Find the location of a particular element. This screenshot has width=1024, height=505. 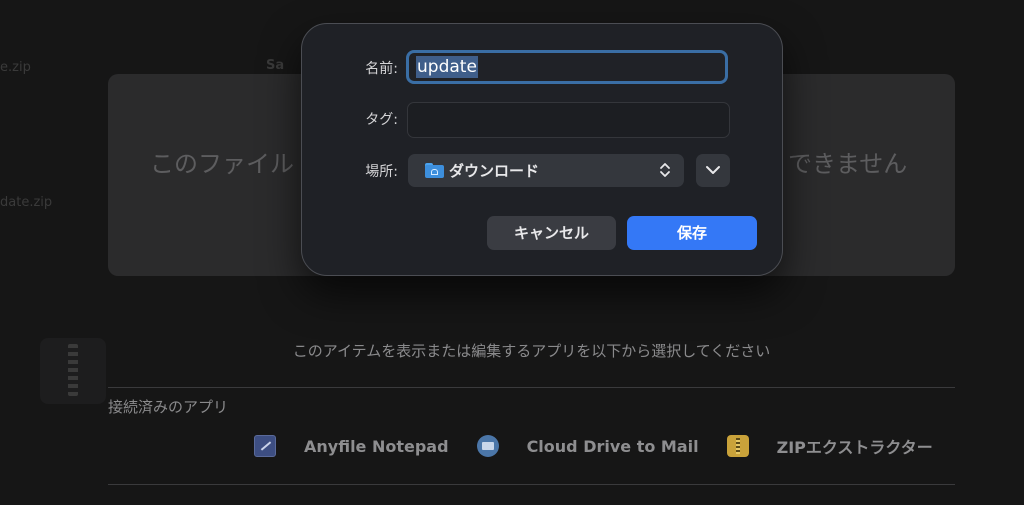

choose-app-prompt: このアイテムを表示または編集するアプリを以下から選択してください is located at coordinates (531, 351).